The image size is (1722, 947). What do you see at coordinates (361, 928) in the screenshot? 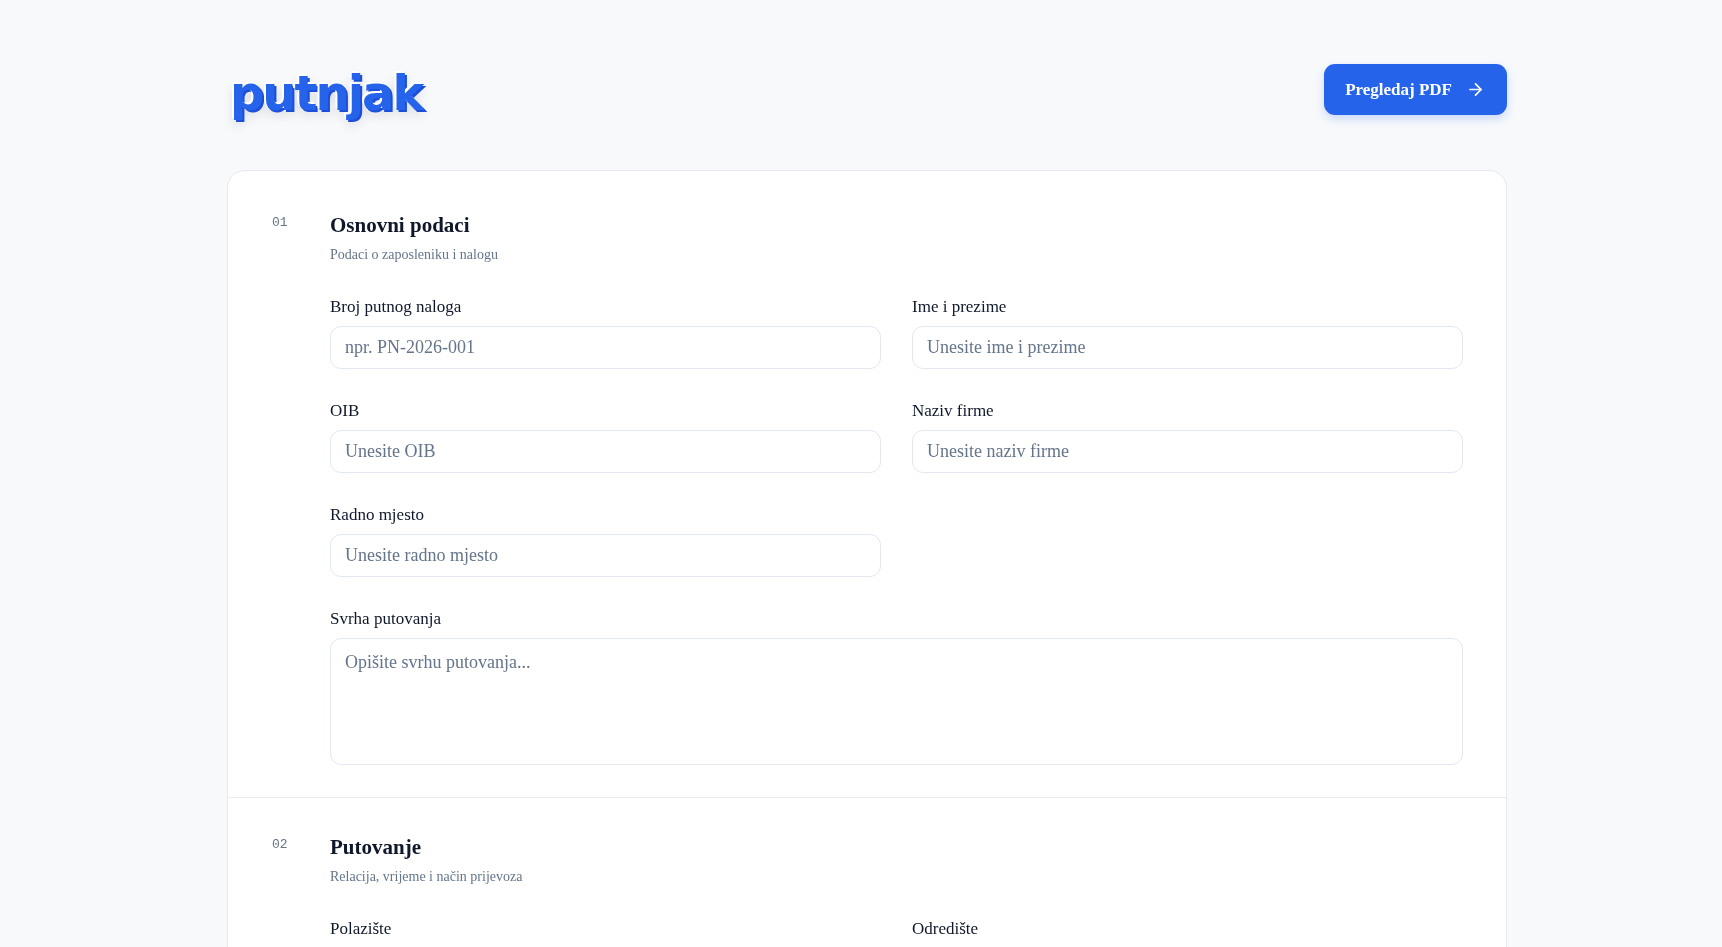
I see `field-label: Polazište` at bounding box center [361, 928].